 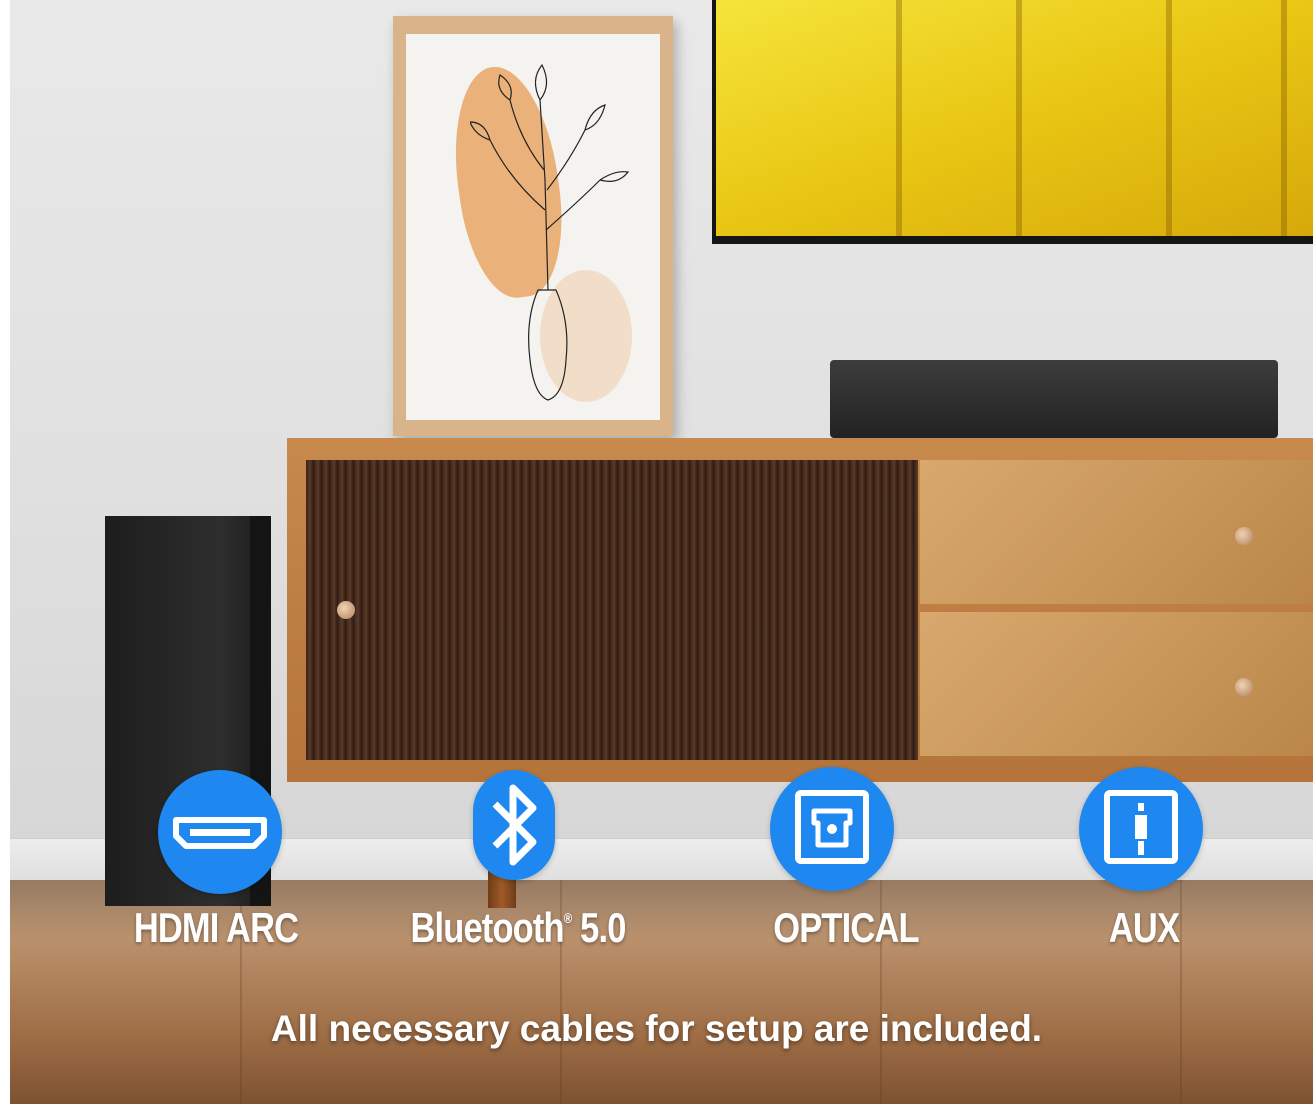 What do you see at coordinates (514, 825) in the screenshot?
I see `bluetooth-icon` at bounding box center [514, 825].